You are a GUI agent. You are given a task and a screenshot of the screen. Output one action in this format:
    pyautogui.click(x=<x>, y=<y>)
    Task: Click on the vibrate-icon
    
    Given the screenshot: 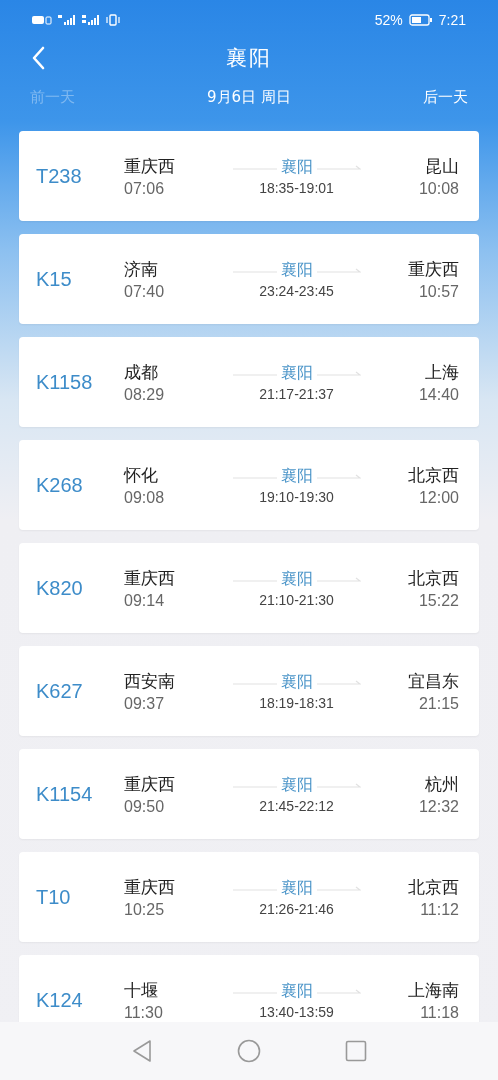 What is the action you would take?
    pyautogui.click(x=113, y=20)
    